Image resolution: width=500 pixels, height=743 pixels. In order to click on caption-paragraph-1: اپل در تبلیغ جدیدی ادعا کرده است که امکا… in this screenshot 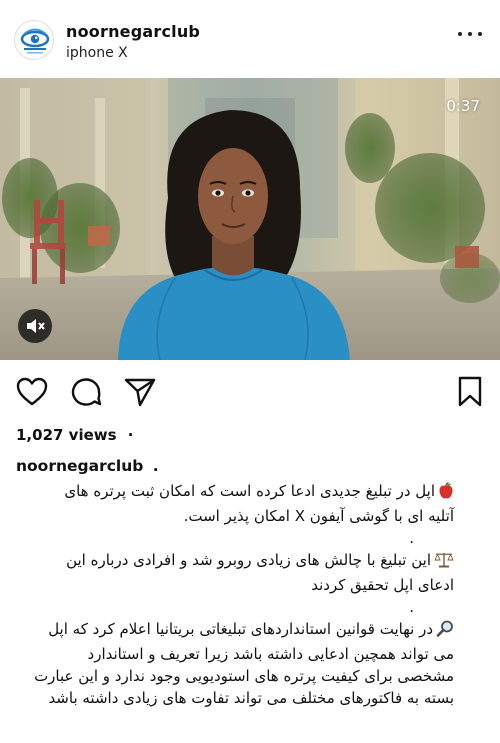, I will do `click(244, 503)`.